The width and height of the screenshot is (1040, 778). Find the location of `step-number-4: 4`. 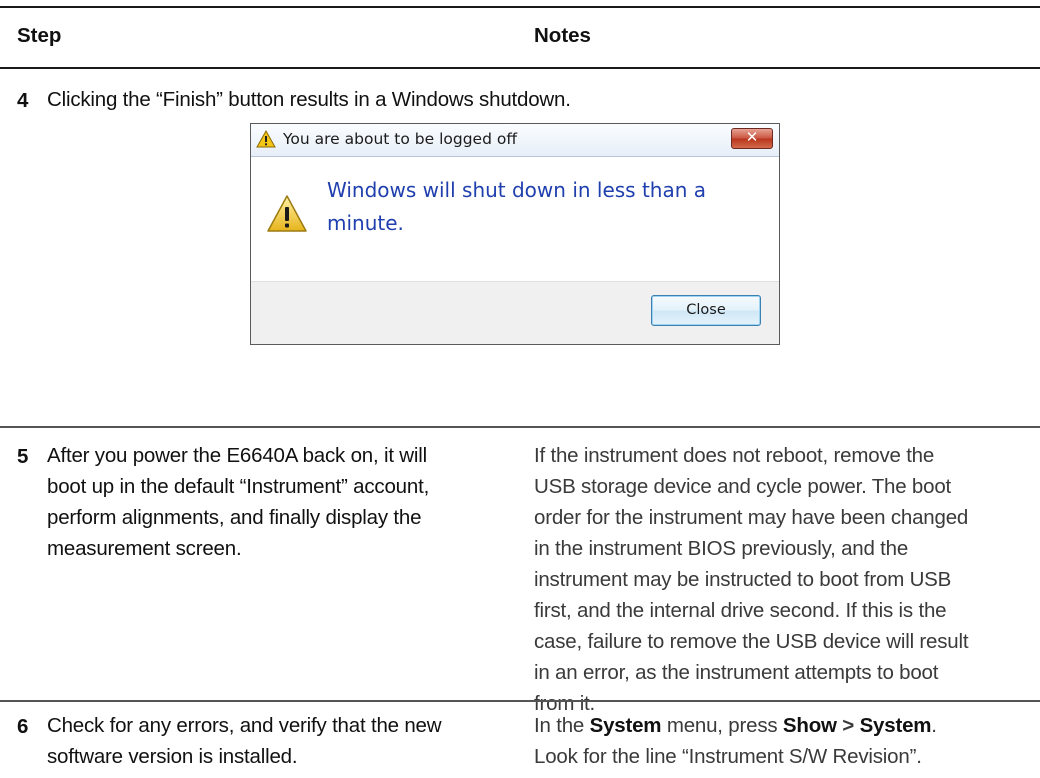

step-number-4: 4 is located at coordinates (23, 100).